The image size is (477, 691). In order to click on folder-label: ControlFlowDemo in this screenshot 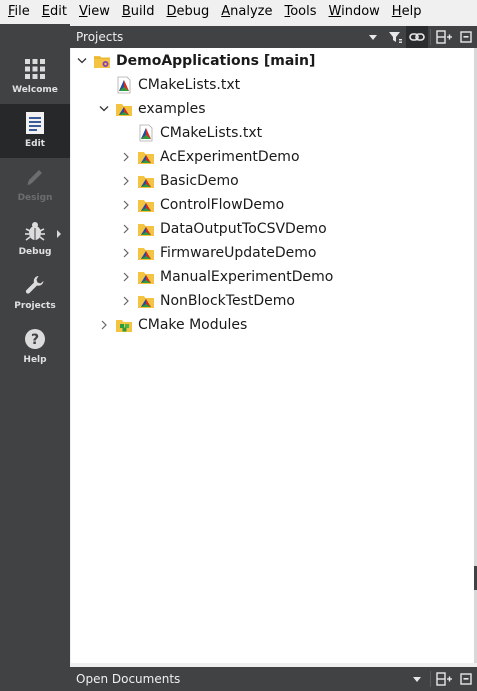, I will do `click(222, 205)`.